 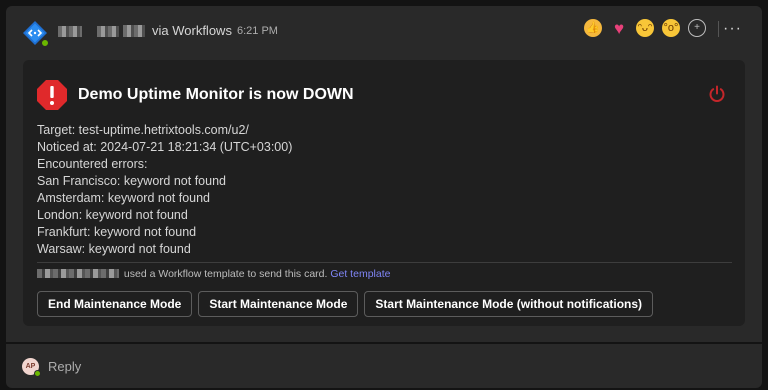 What do you see at coordinates (278, 304) in the screenshot?
I see `start-maintenance-mode-button: Start Maintenance Mode` at bounding box center [278, 304].